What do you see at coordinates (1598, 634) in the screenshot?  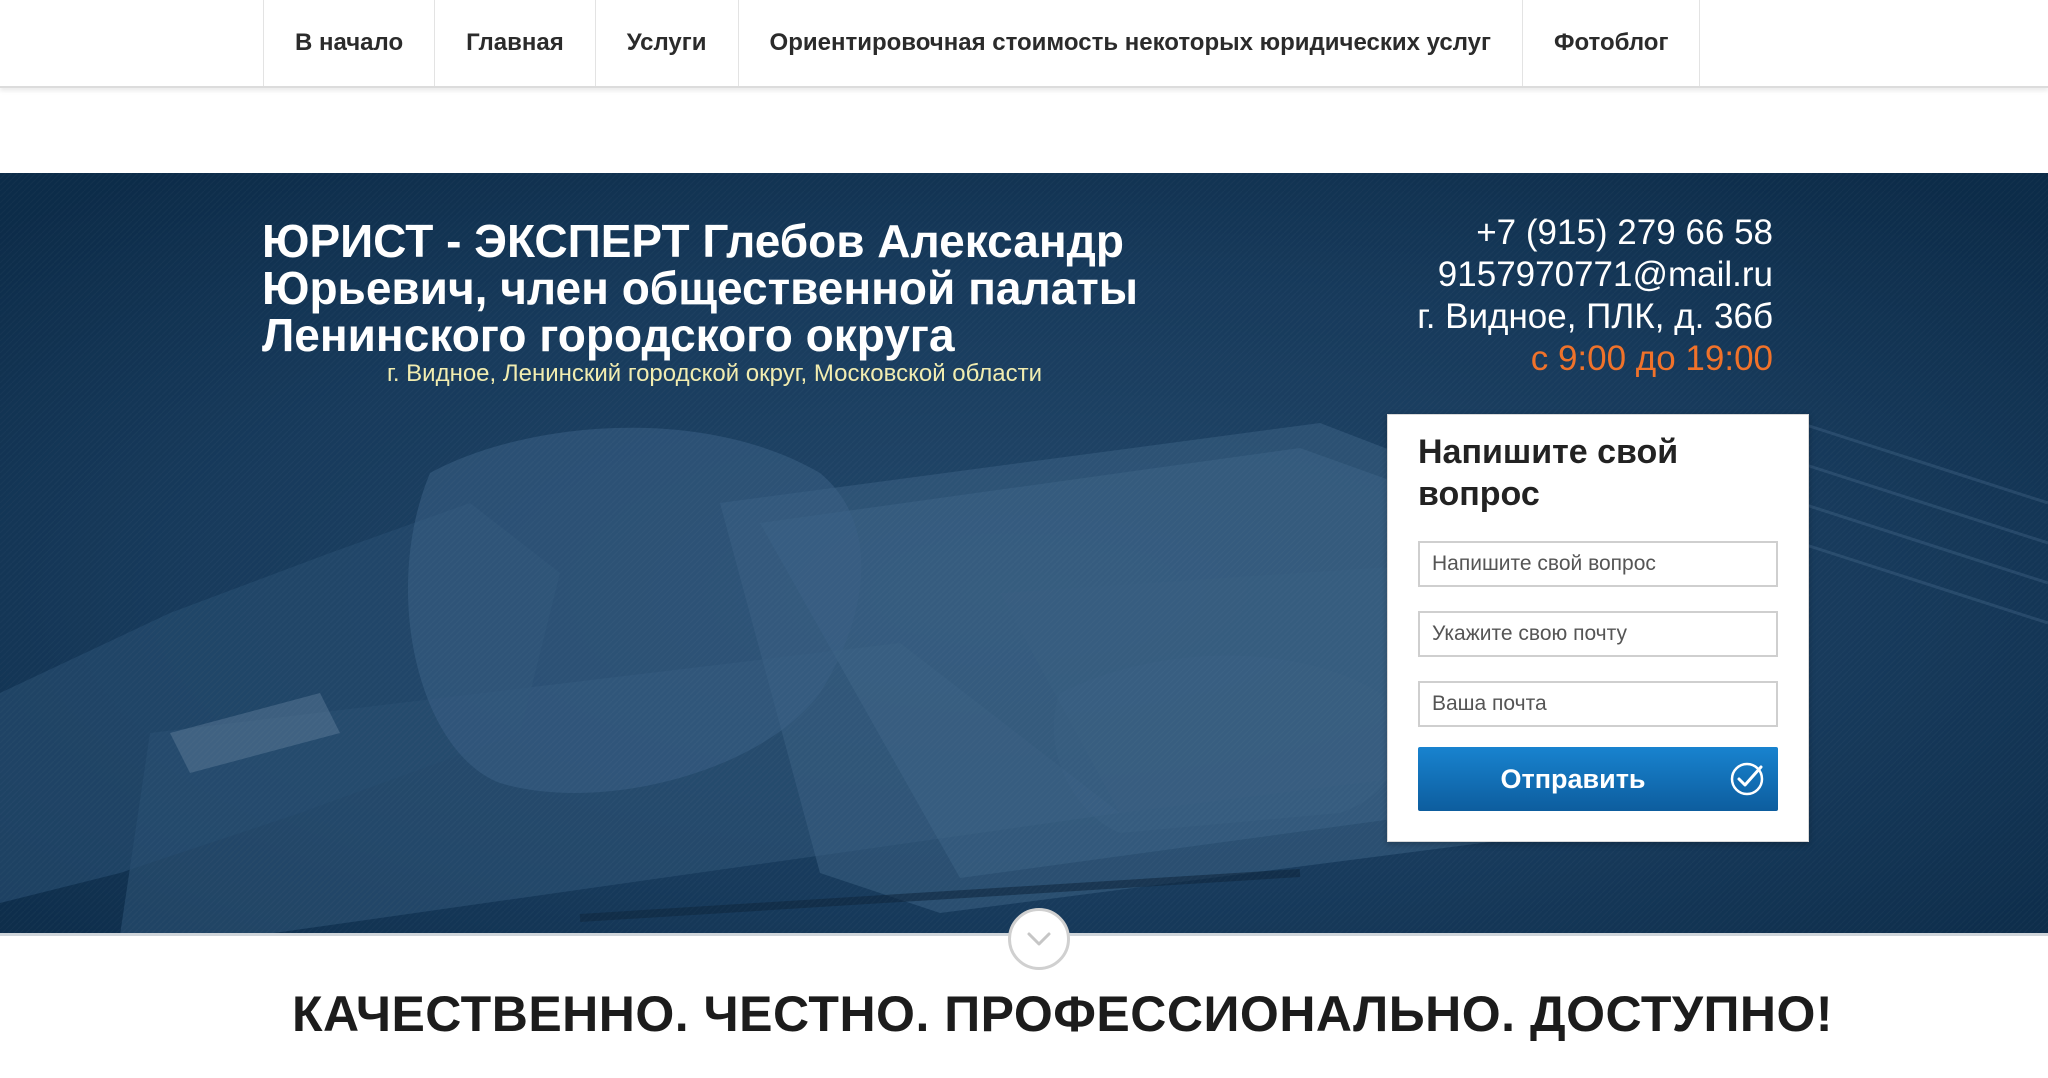 I see `email-input` at bounding box center [1598, 634].